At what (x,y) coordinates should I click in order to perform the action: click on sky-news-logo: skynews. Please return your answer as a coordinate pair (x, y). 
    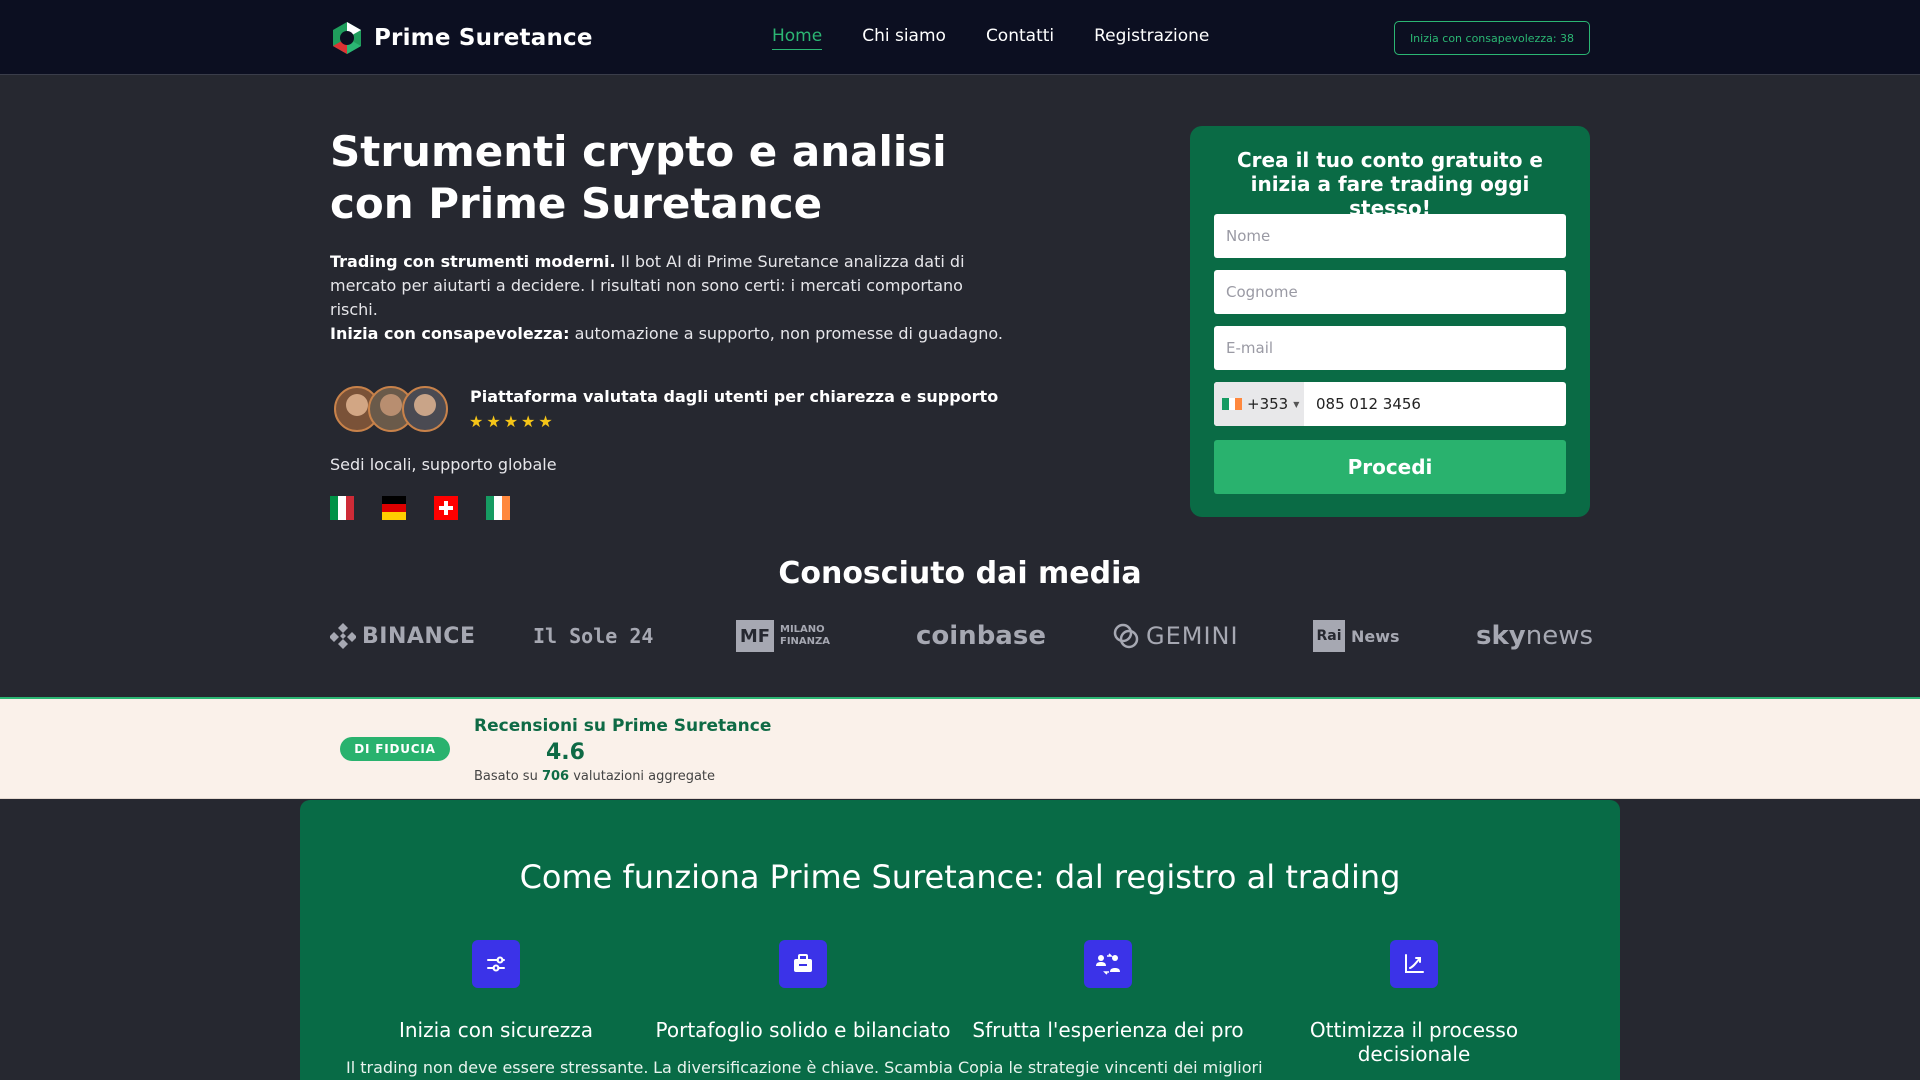
    Looking at the image, I should click on (1534, 636).